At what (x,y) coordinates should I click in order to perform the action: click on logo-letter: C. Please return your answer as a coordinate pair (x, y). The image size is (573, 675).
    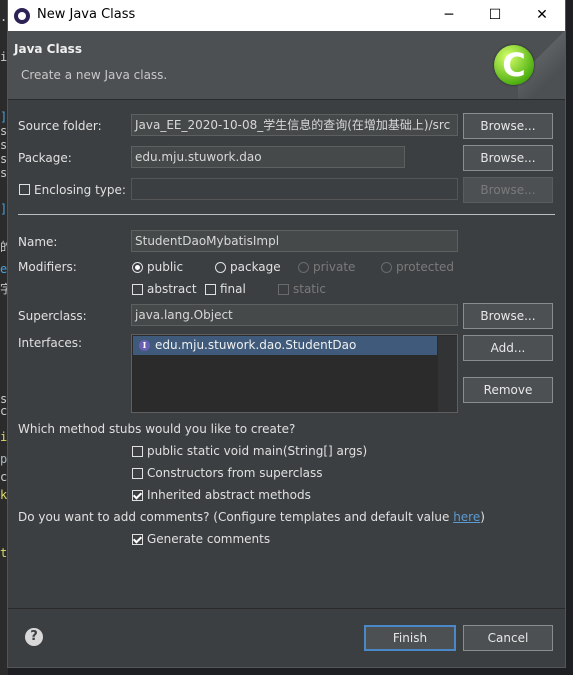
    Looking at the image, I should click on (514, 65).